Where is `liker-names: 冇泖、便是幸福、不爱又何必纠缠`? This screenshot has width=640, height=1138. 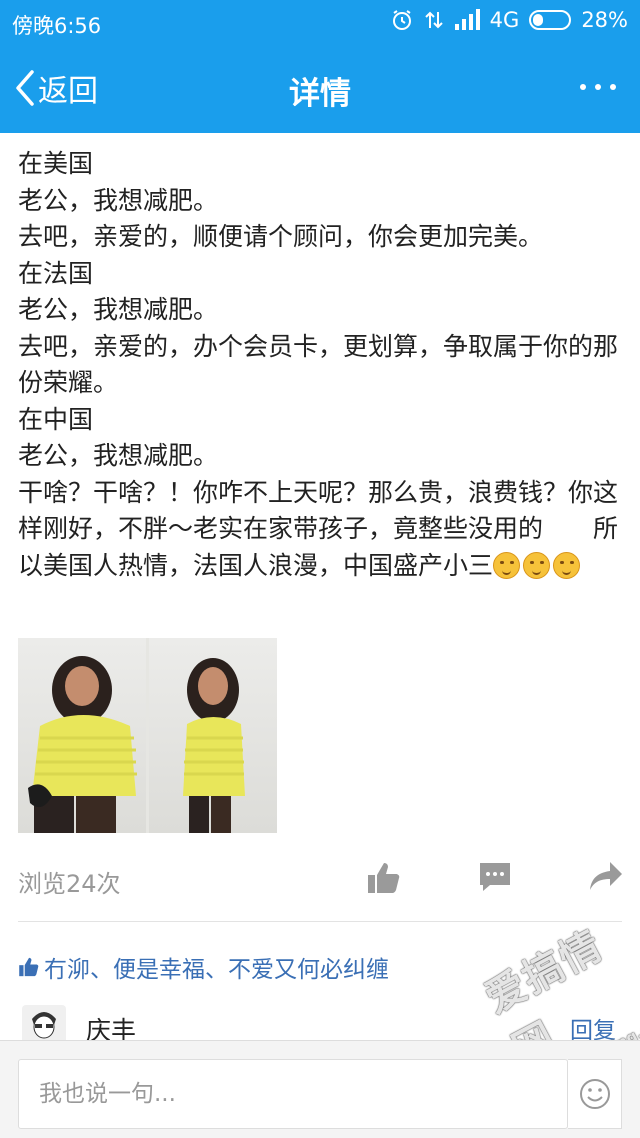
liker-names: 冇泖、便是幸福、不爱又何必纠缠 is located at coordinates (216, 970).